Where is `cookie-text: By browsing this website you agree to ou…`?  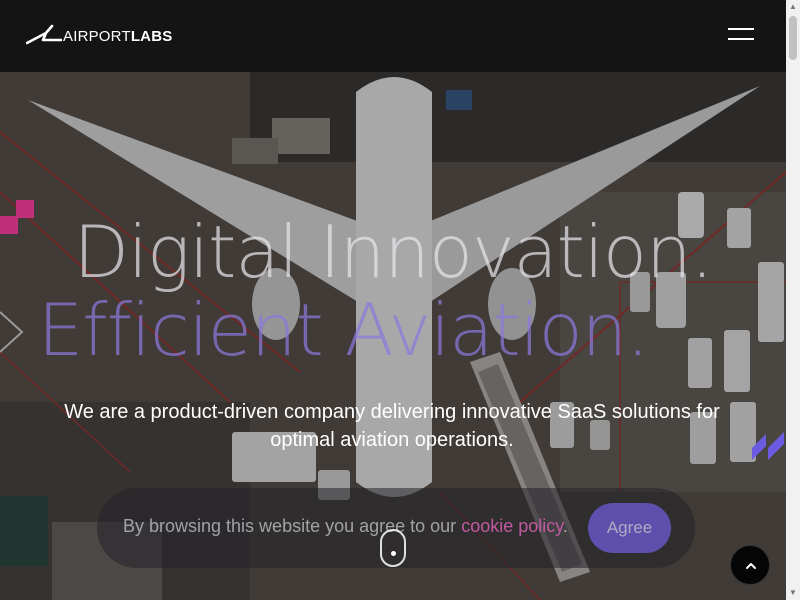
cookie-text: By browsing this website you agree to ou… is located at coordinates (345, 526).